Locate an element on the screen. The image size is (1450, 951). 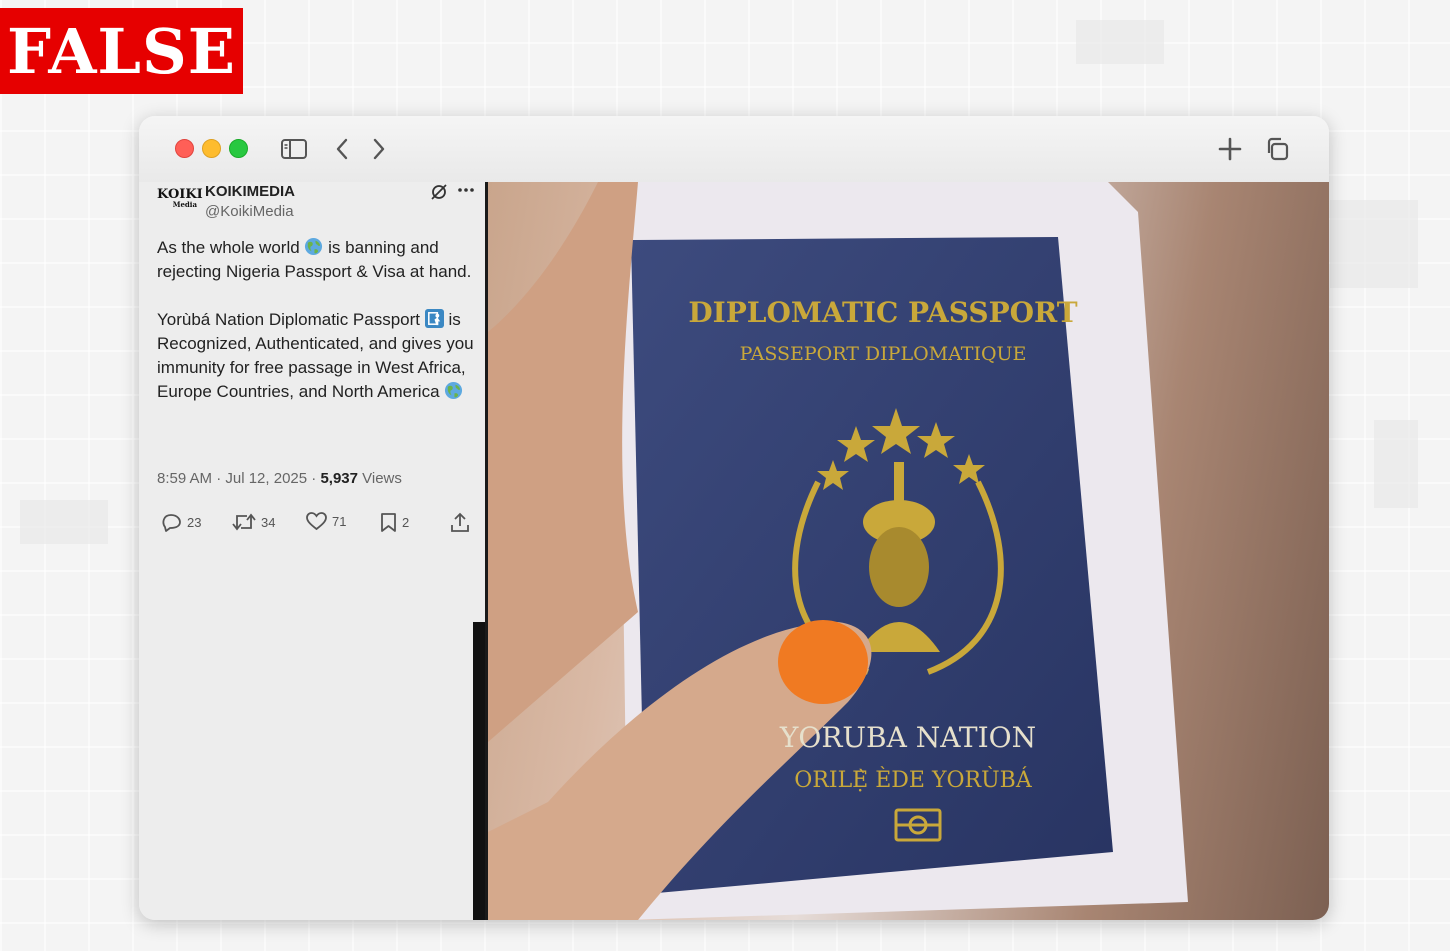
share-button is located at coordinates (460, 522).